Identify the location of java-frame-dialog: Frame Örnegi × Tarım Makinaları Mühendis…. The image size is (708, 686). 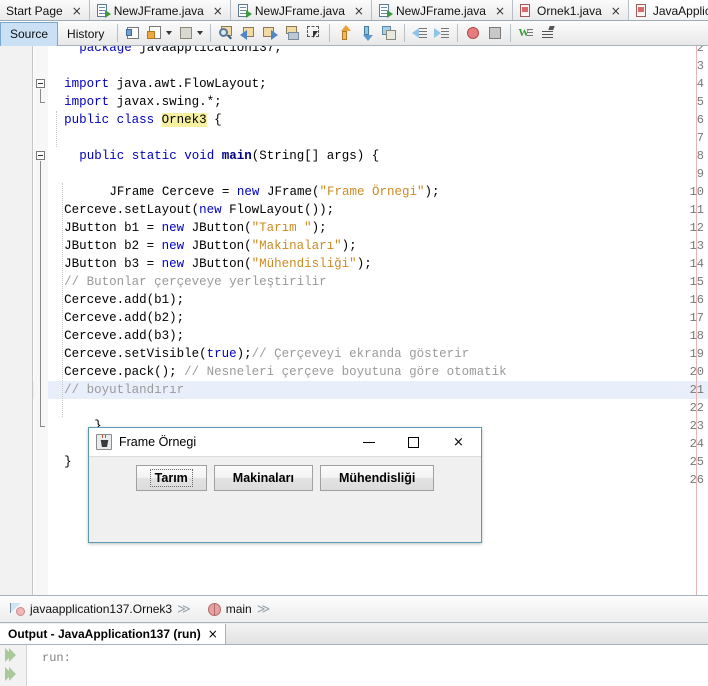
(285, 485).